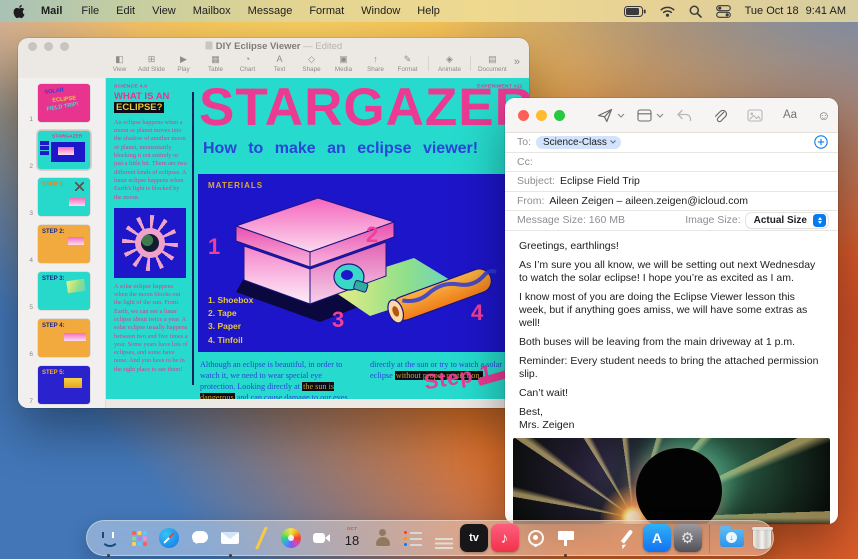  I want to click on control-center-icon, so click(723, 11).